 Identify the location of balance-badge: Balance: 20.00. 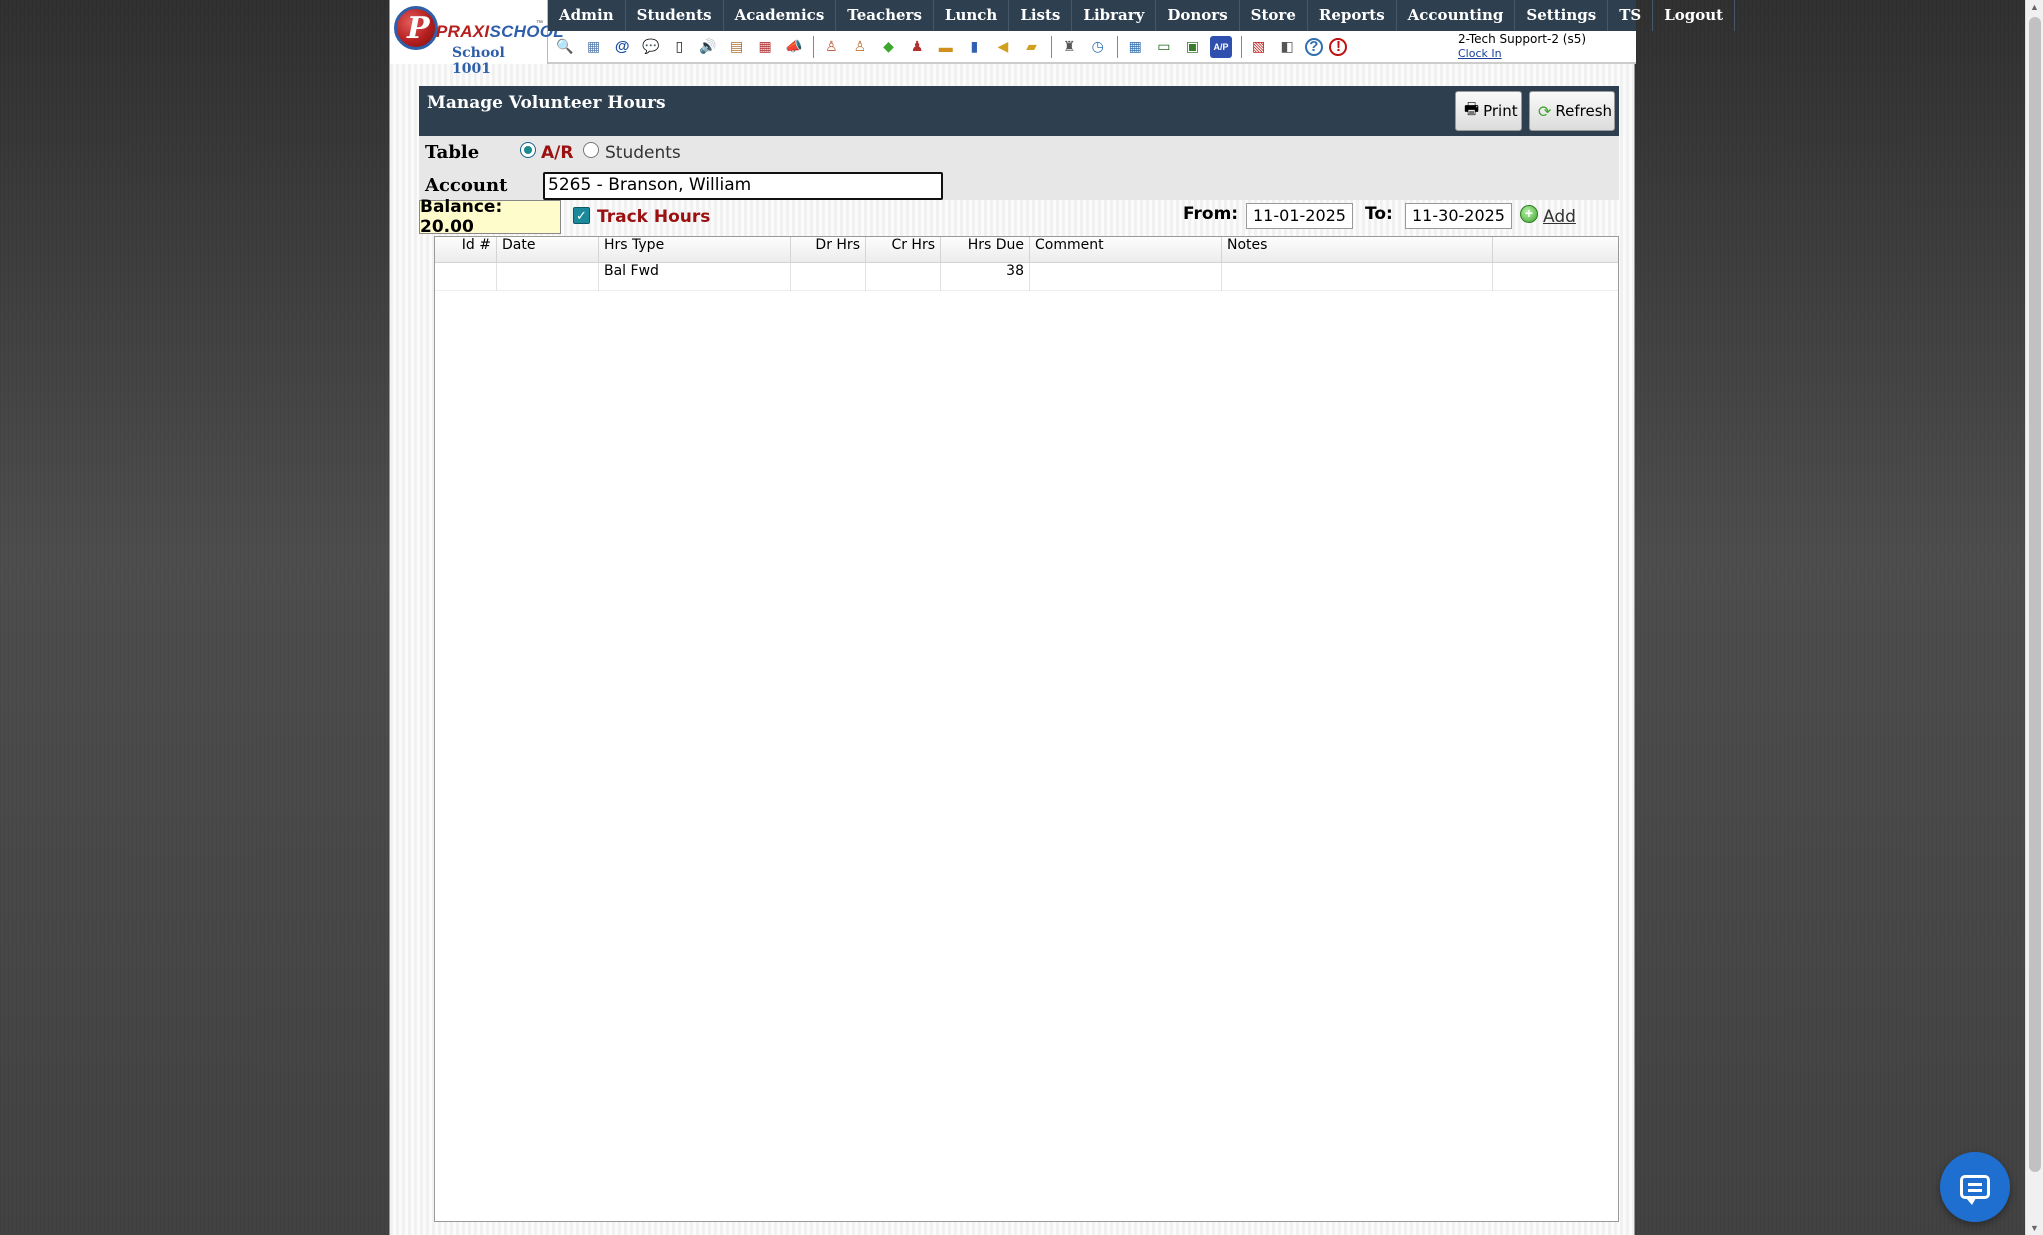
(490, 217).